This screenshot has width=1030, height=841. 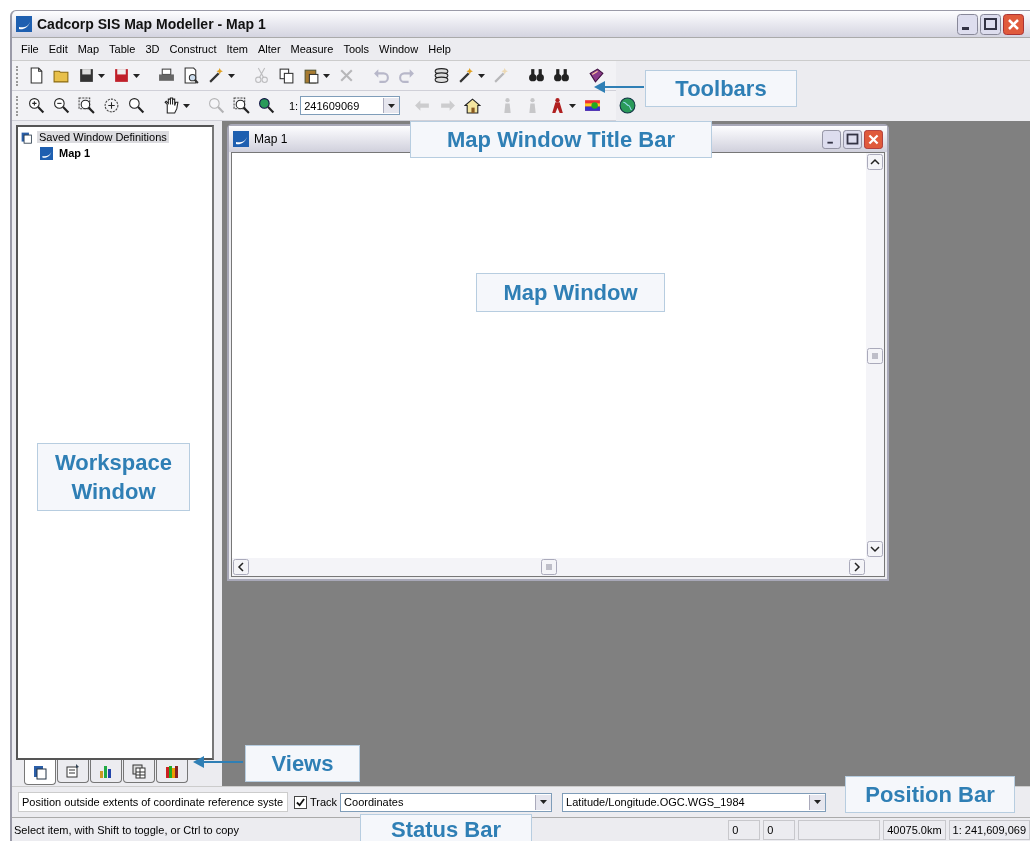 What do you see at coordinates (241, 567) in the screenshot?
I see `scroll-left-icon` at bounding box center [241, 567].